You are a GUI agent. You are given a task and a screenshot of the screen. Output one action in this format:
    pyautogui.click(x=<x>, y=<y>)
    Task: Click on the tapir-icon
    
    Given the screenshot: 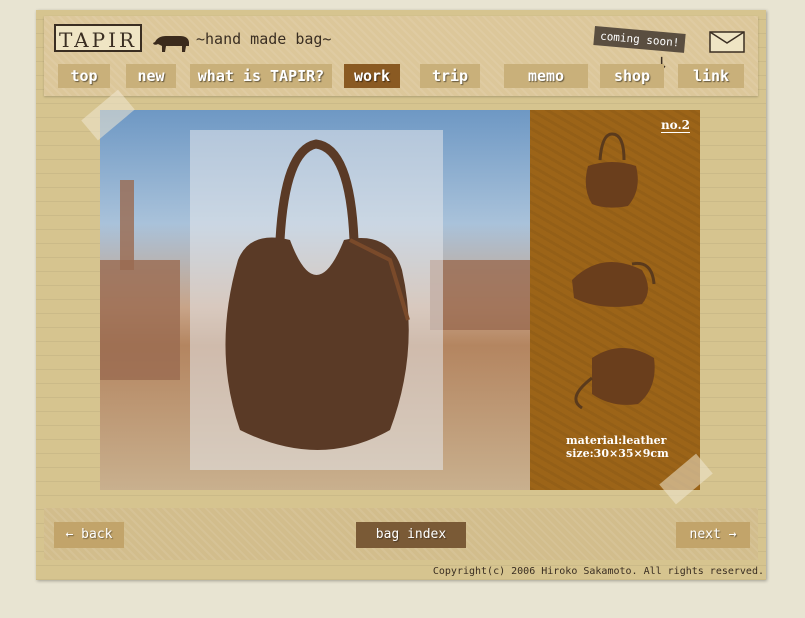 What is the action you would take?
    pyautogui.click(x=171, y=44)
    